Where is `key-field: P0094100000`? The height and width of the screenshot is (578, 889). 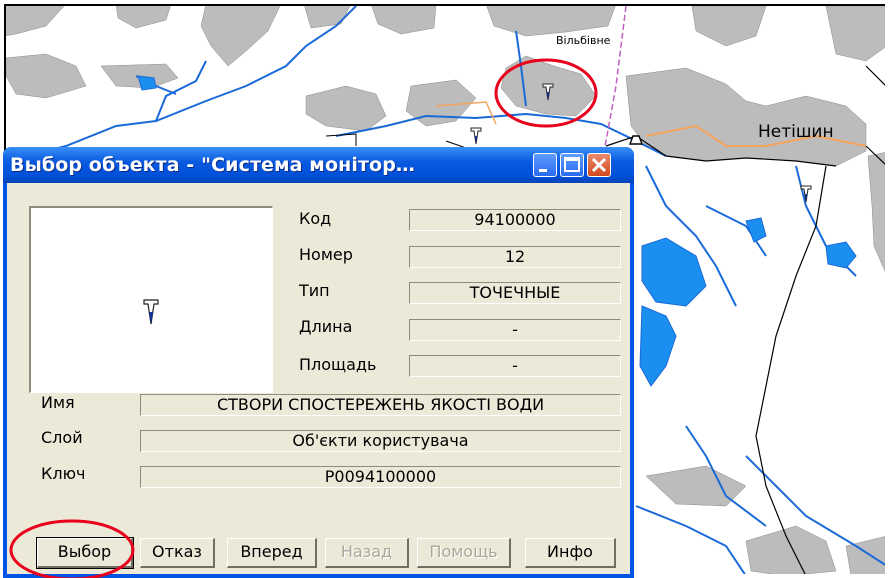 key-field: P0094100000 is located at coordinates (380, 477).